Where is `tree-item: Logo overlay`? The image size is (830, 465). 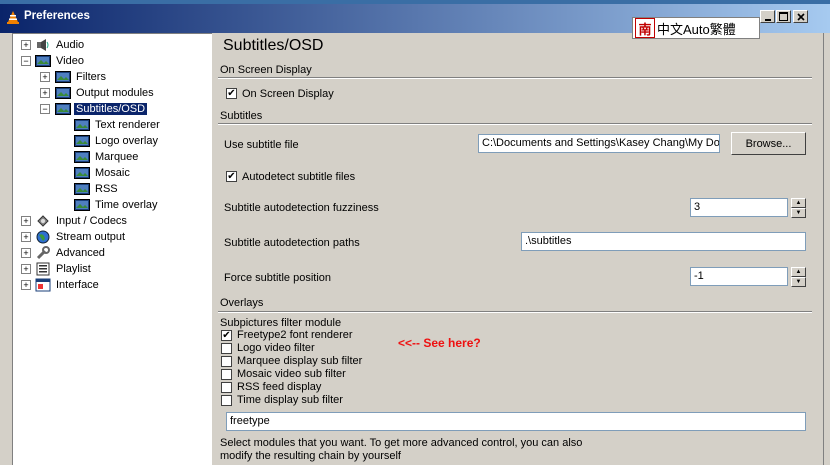 tree-item: Logo overlay is located at coordinates (117, 140).